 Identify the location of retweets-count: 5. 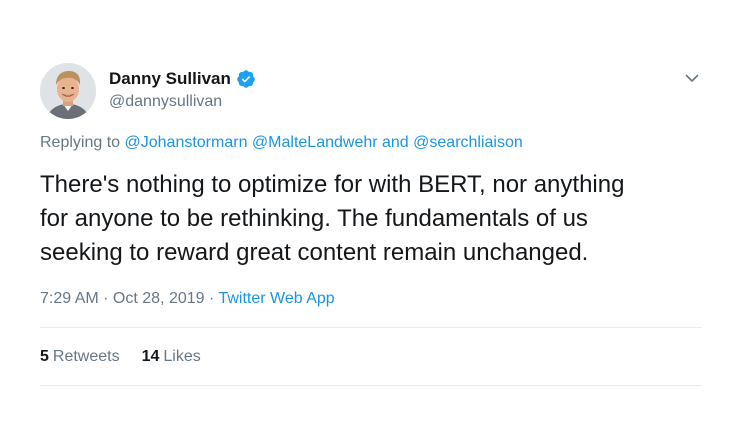
(44, 356).